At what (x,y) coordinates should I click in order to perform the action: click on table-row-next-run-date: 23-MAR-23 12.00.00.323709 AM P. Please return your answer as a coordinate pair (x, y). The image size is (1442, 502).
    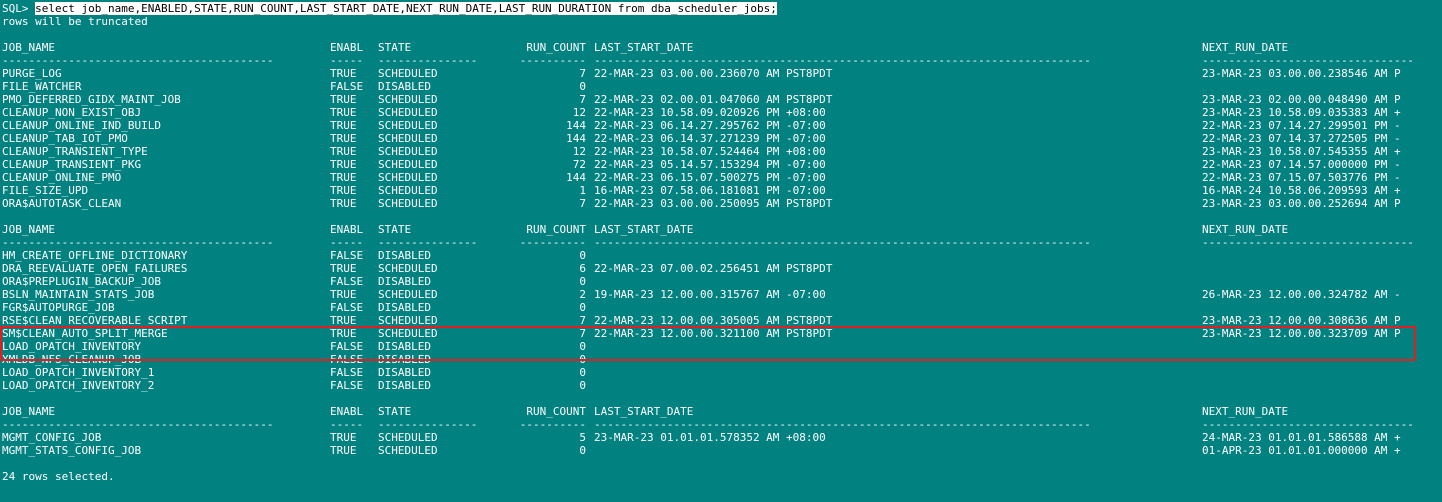
    Looking at the image, I should click on (1301, 333).